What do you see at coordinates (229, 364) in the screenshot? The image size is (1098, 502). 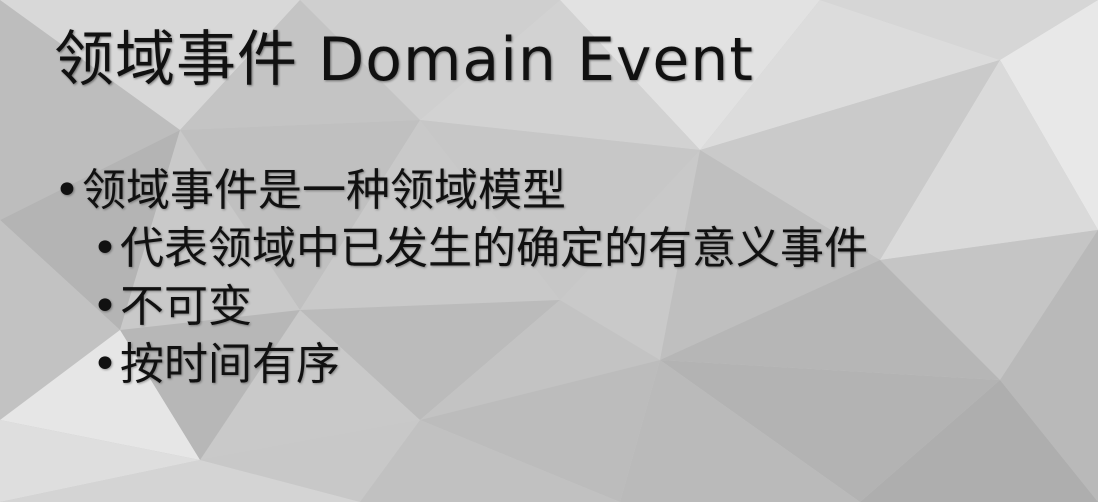 I see `sub-bullet-text: 按时间有序` at bounding box center [229, 364].